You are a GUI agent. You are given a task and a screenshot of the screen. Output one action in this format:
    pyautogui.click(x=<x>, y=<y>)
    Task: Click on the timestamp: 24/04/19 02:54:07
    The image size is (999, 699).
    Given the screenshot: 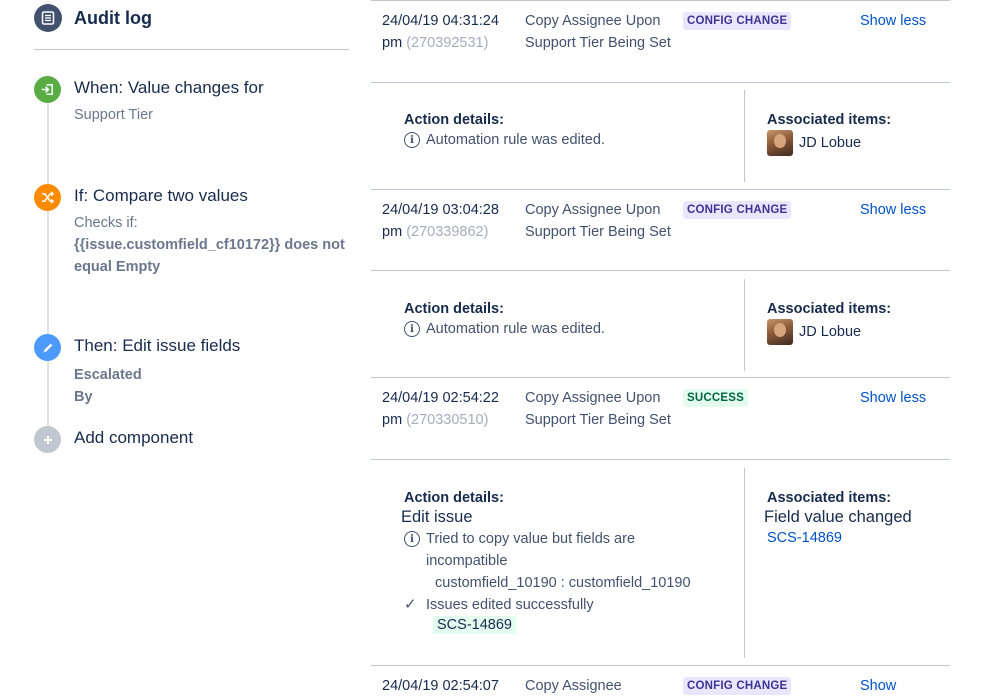 What is the action you would take?
    pyautogui.click(x=440, y=686)
    